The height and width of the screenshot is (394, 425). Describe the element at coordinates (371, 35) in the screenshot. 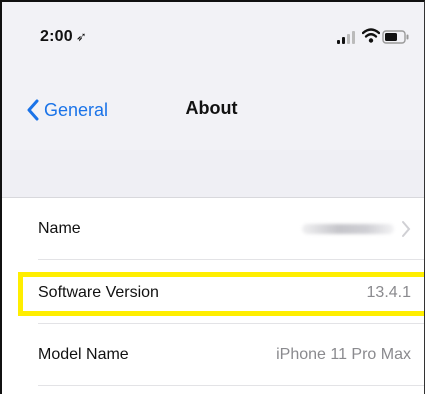

I see `wifi-icon` at that location.